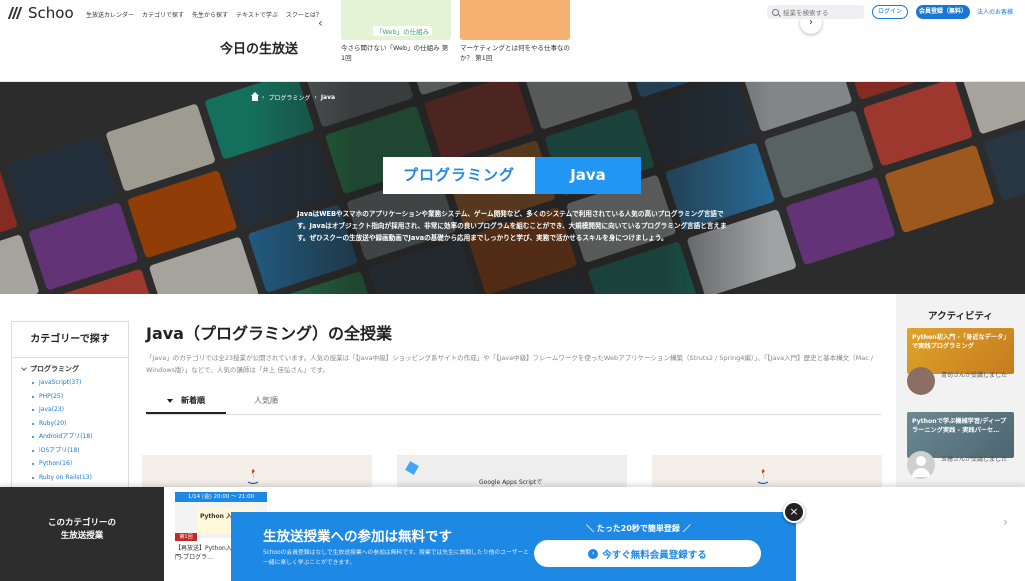  Describe the element at coordinates (186, 403) in the screenshot. I see `tab-newest: 新着順` at that location.